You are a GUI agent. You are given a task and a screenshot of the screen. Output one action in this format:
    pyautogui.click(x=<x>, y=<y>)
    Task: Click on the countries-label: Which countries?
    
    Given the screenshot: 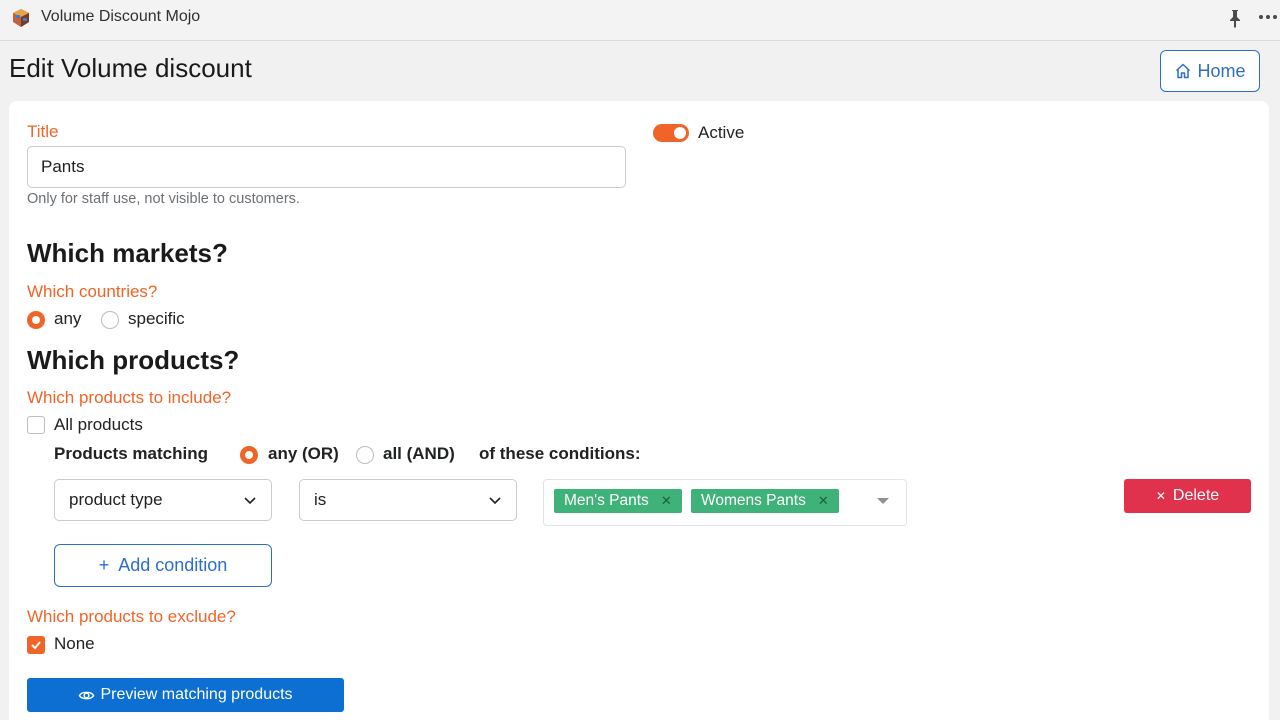 What is the action you would take?
    pyautogui.click(x=92, y=291)
    